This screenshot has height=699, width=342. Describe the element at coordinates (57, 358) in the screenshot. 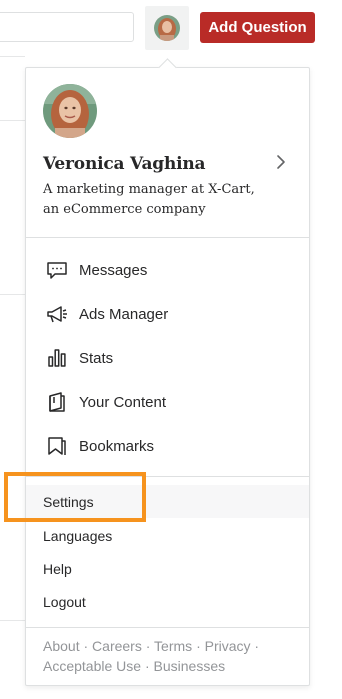

I see `bar-chart-icon` at that location.